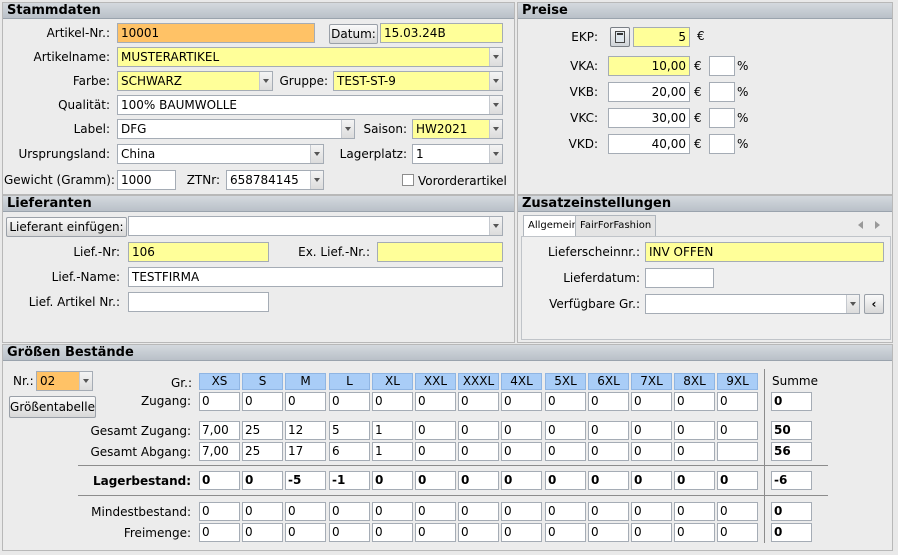  What do you see at coordinates (722, 92) in the screenshot?
I see `vkb-percent-field` at bounding box center [722, 92].